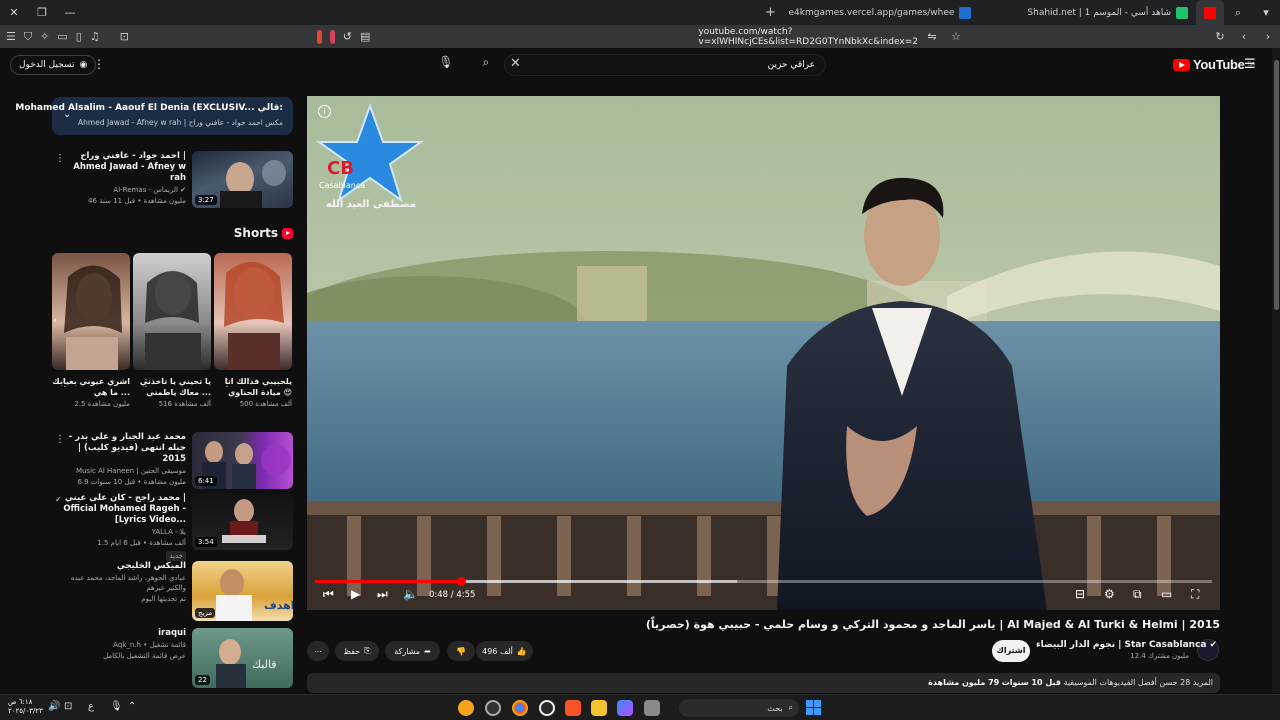  Describe the element at coordinates (328, 594) in the screenshot. I see `previous-icon: ⏮` at that location.